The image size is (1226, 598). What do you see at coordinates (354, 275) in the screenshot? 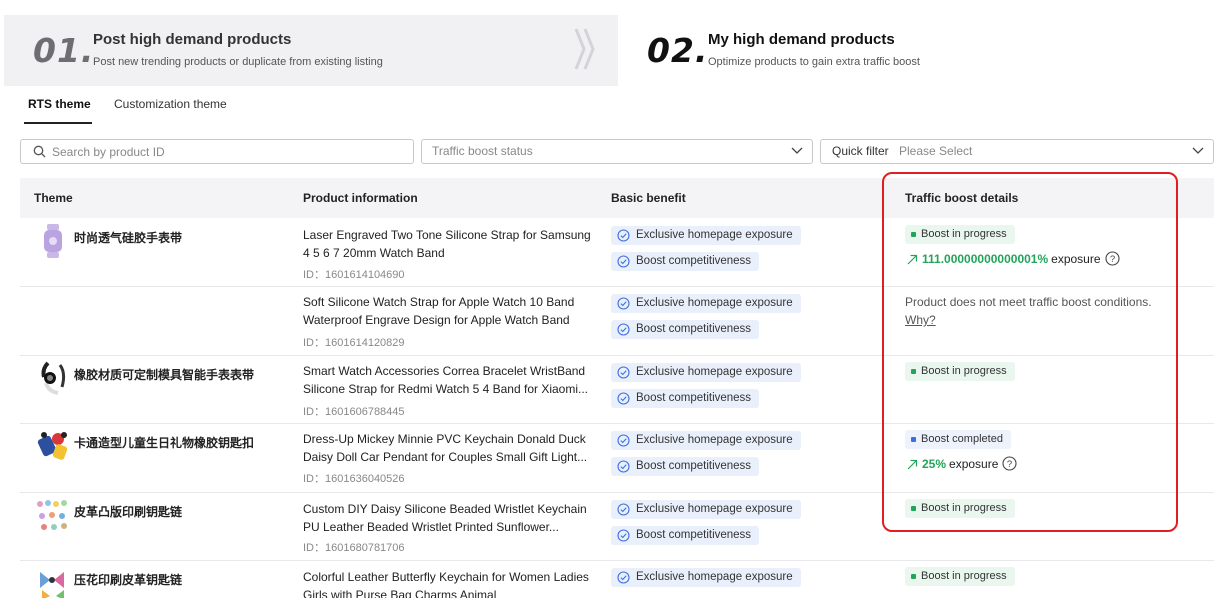
I see `product-id: ID：1601614104690` at bounding box center [354, 275].